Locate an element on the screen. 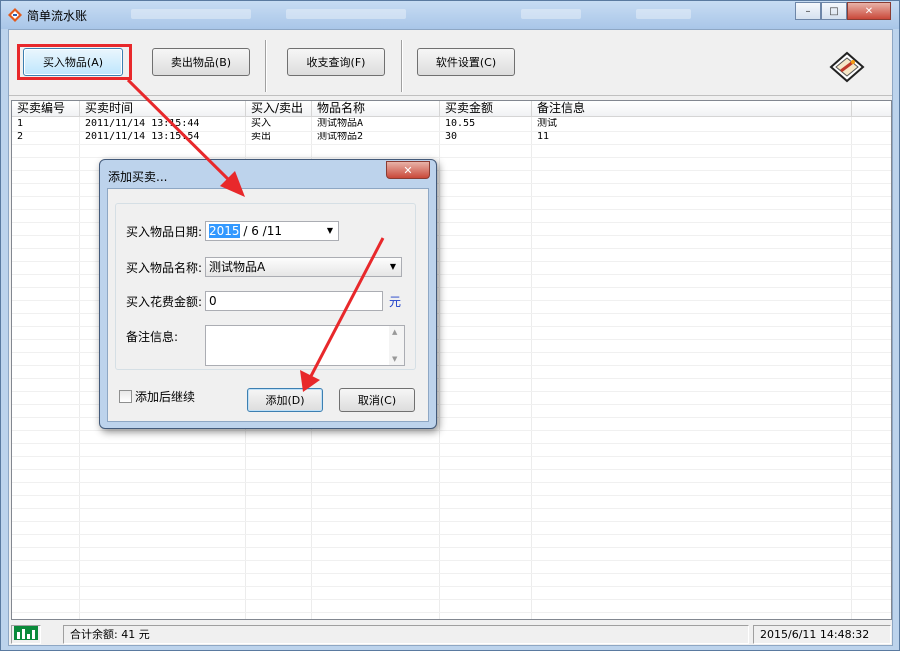 This screenshot has width=900, height=651. cell-type: 买入 is located at coordinates (261, 123).